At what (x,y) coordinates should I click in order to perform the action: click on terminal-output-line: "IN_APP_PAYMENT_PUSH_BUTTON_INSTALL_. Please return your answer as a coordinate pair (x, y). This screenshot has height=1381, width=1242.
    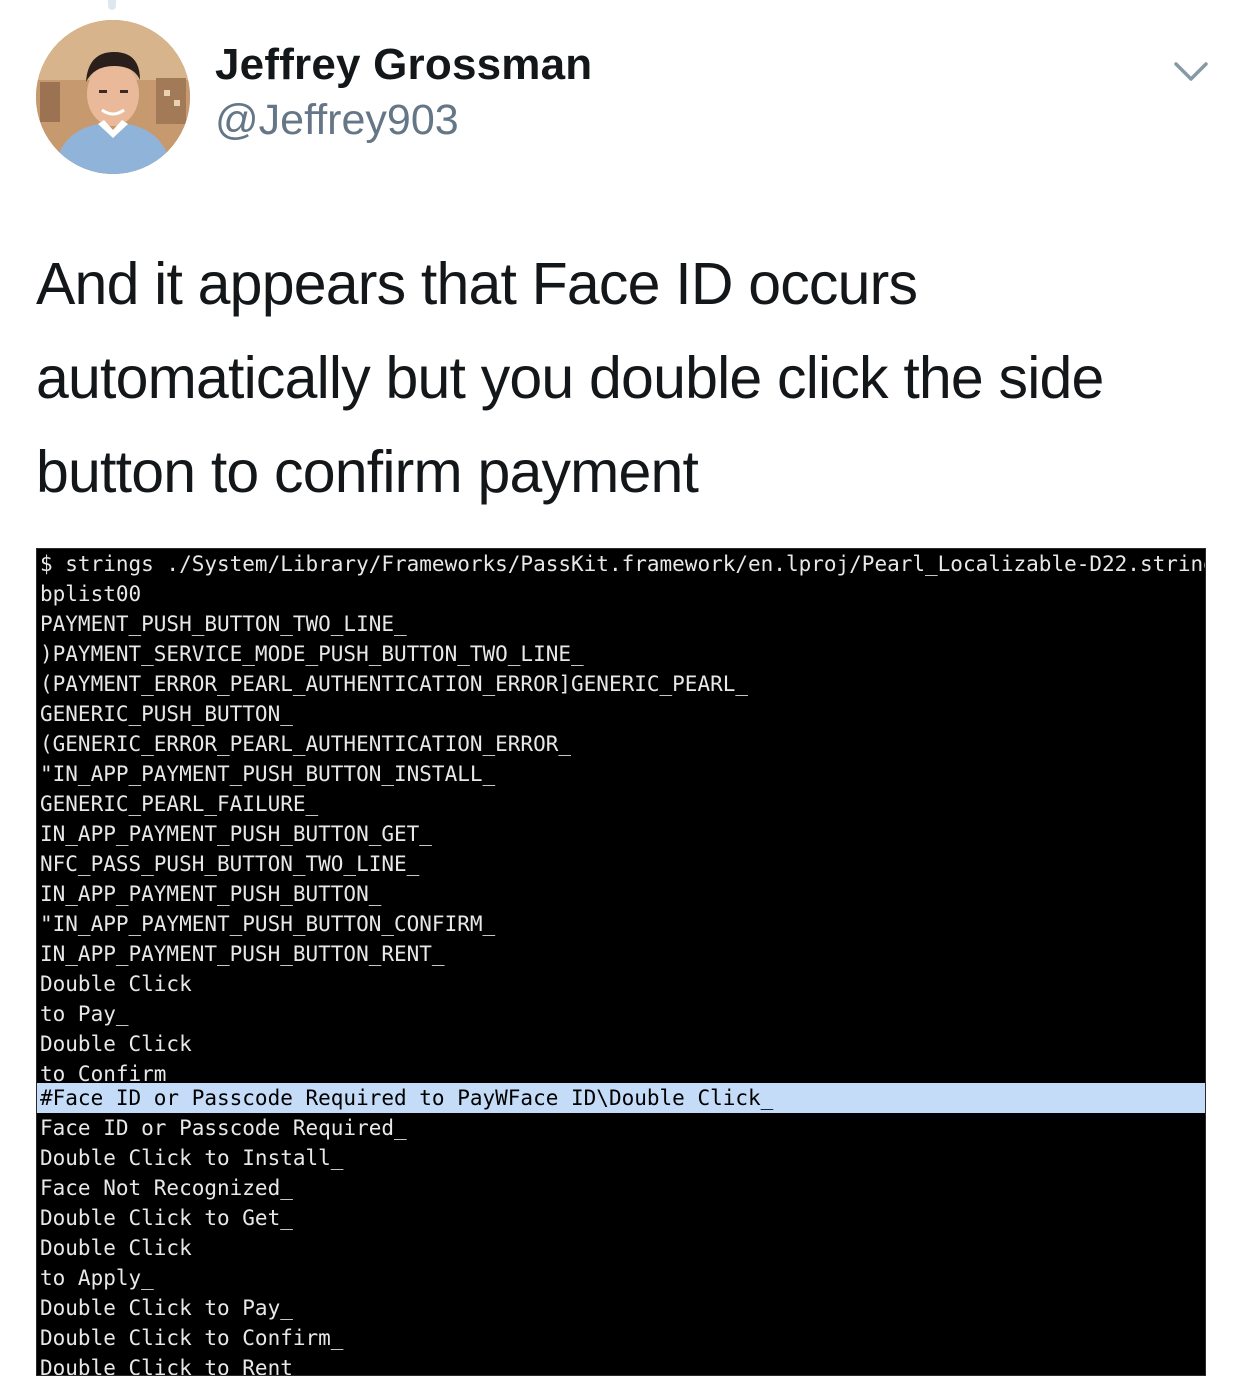
    Looking at the image, I should click on (268, 774).